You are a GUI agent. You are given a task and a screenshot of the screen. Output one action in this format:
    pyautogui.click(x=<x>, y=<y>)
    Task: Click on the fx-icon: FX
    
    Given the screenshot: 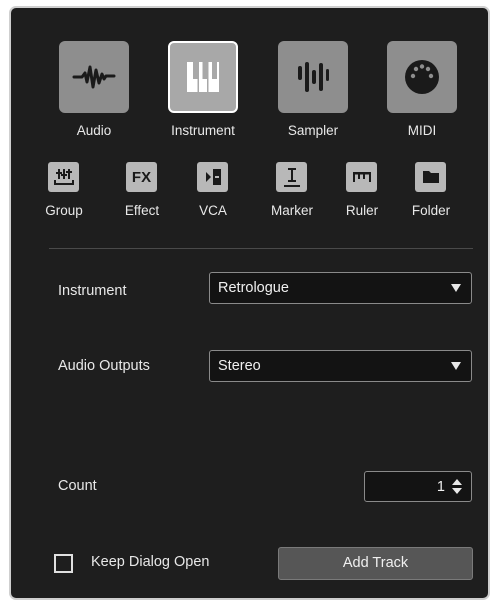 What is the action you would take?
    pyautogui.click(x=141, y=177)
    